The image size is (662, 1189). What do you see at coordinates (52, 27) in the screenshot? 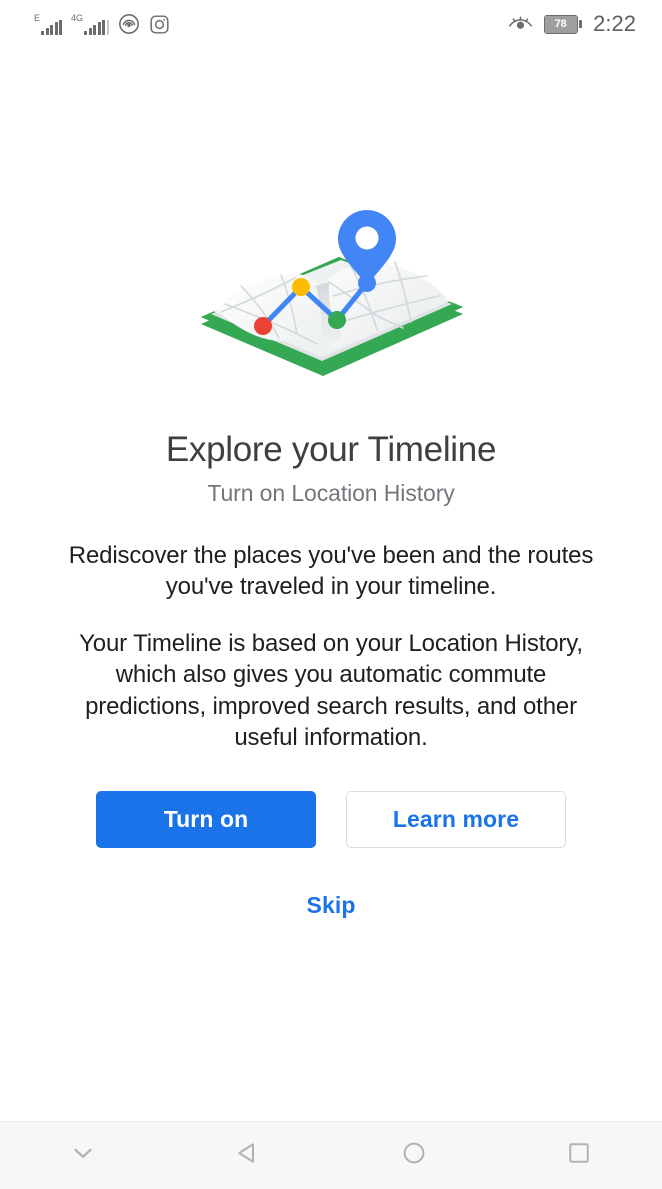
I see `signal-e-bars` at bounding box center [52, 27].